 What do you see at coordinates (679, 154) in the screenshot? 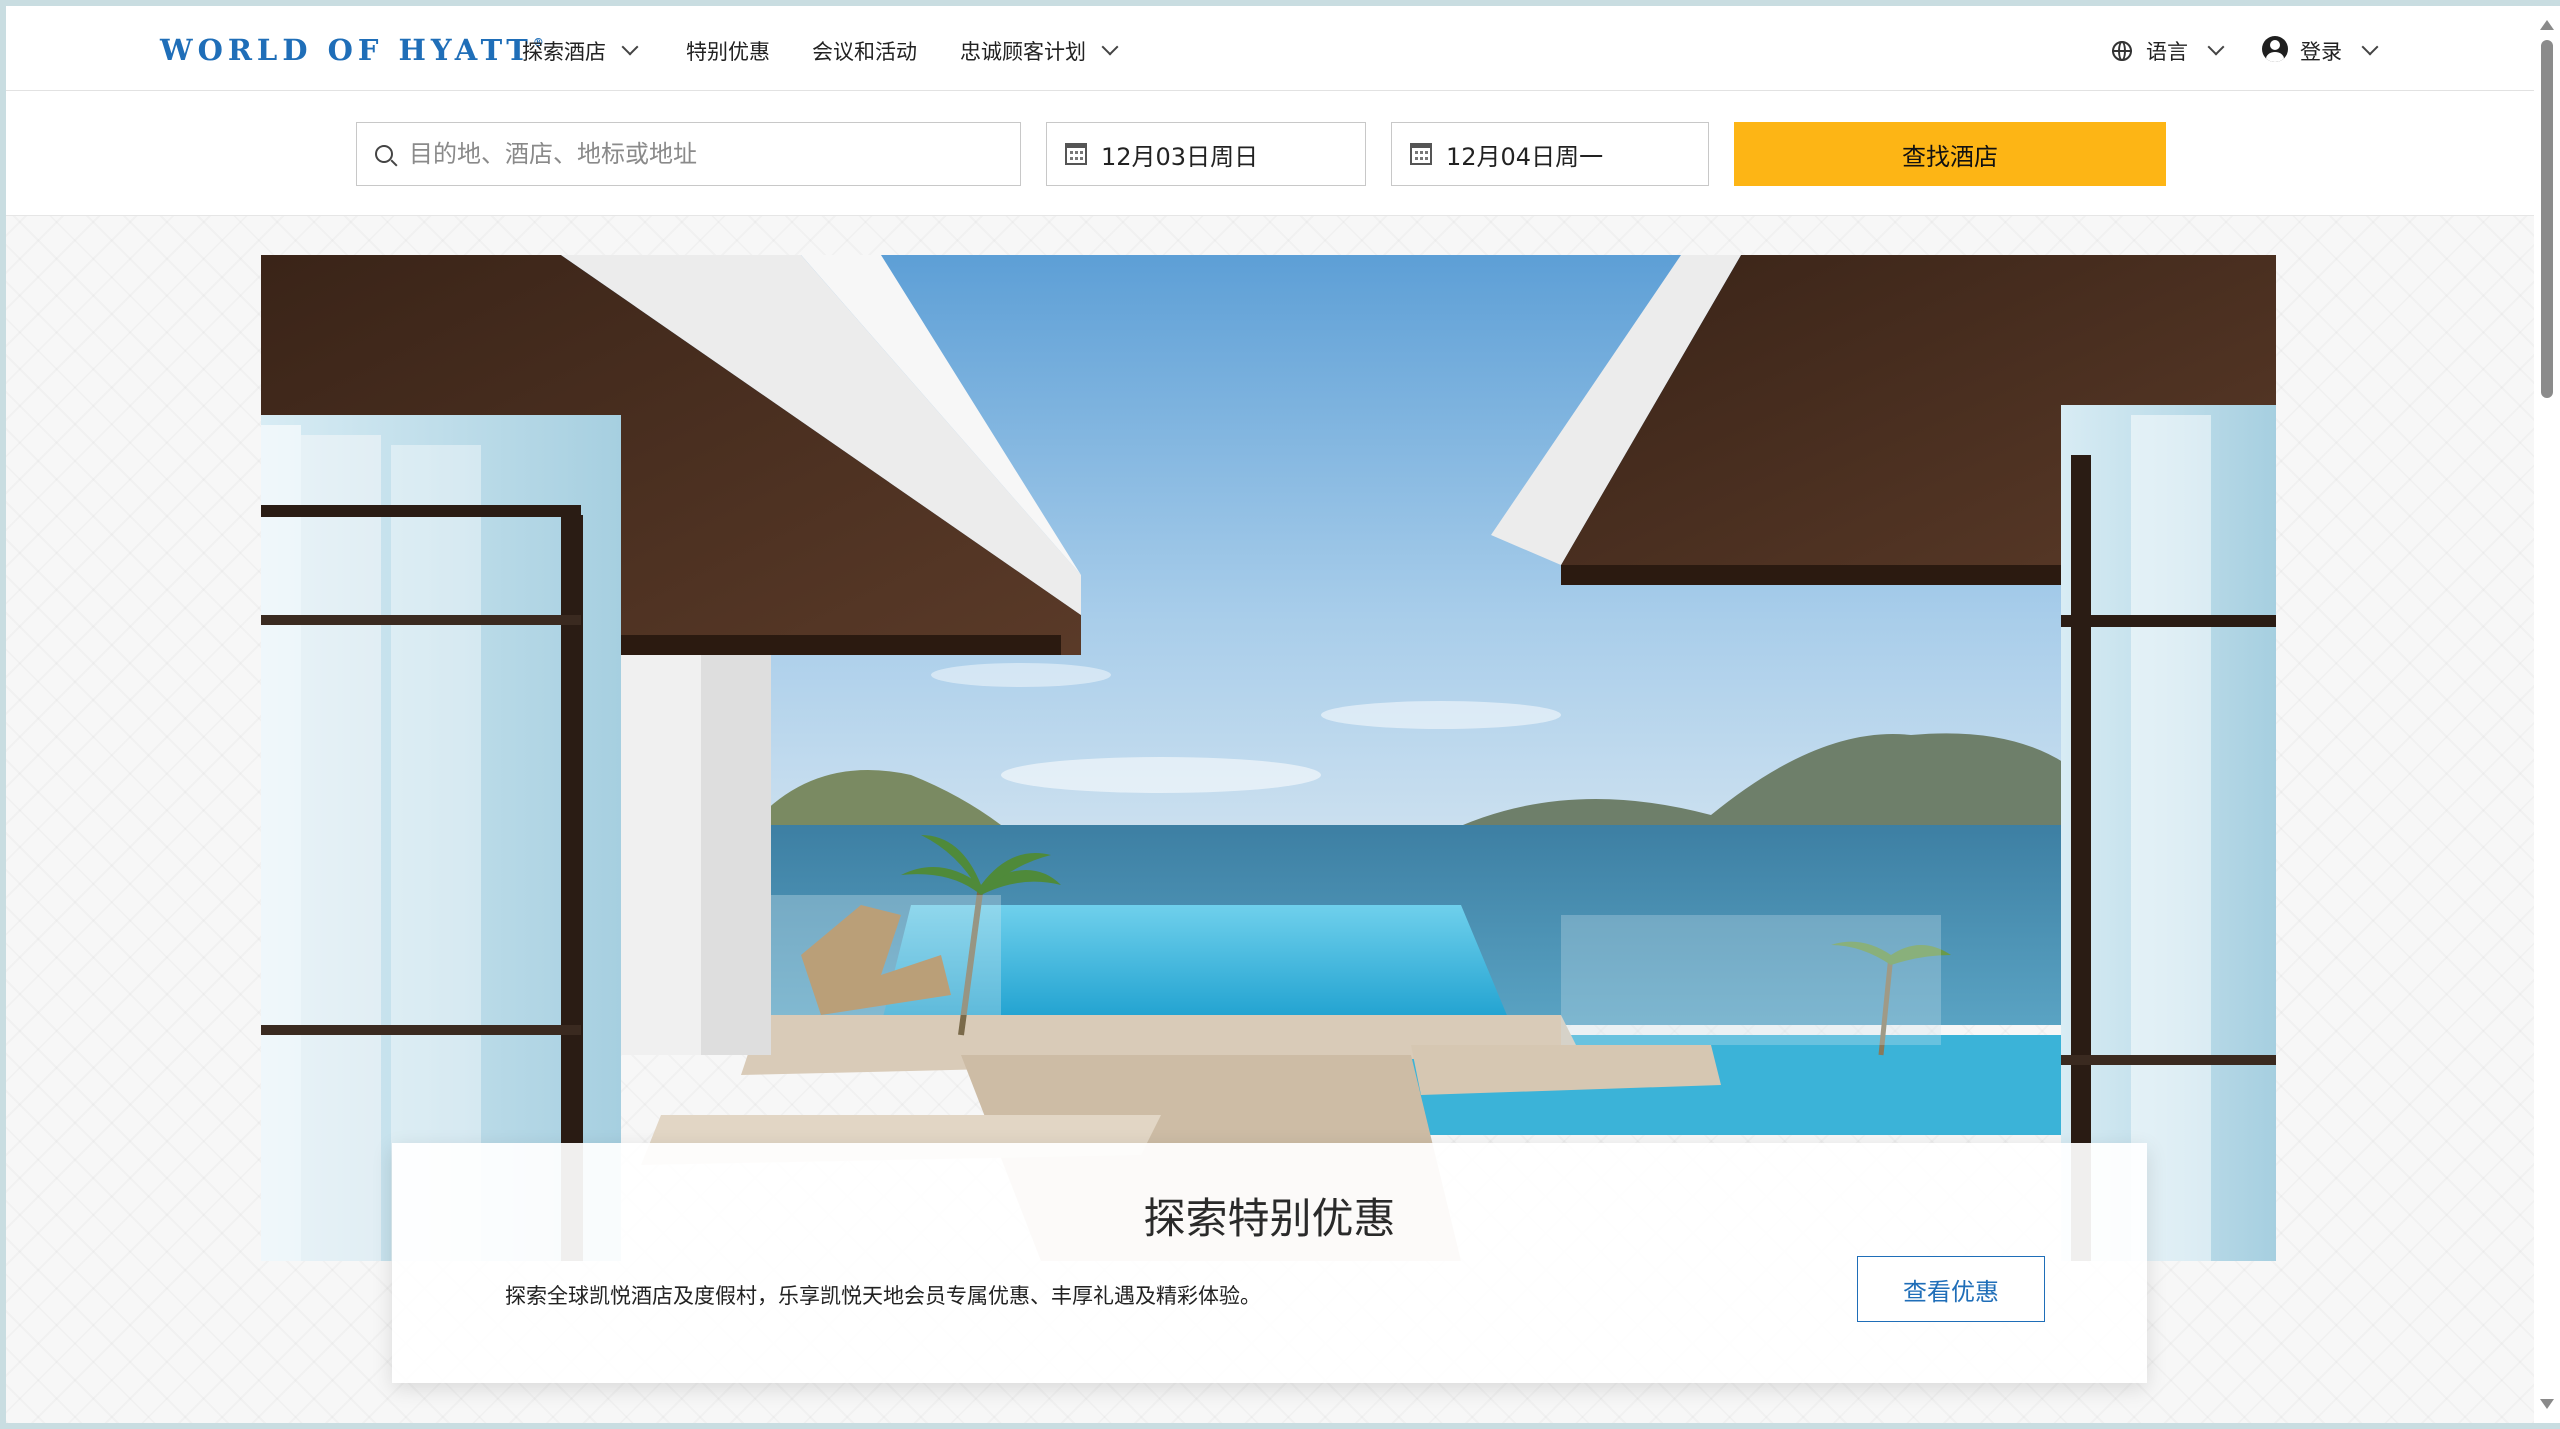
I see `destination-input` at bounding box center [679, 154].